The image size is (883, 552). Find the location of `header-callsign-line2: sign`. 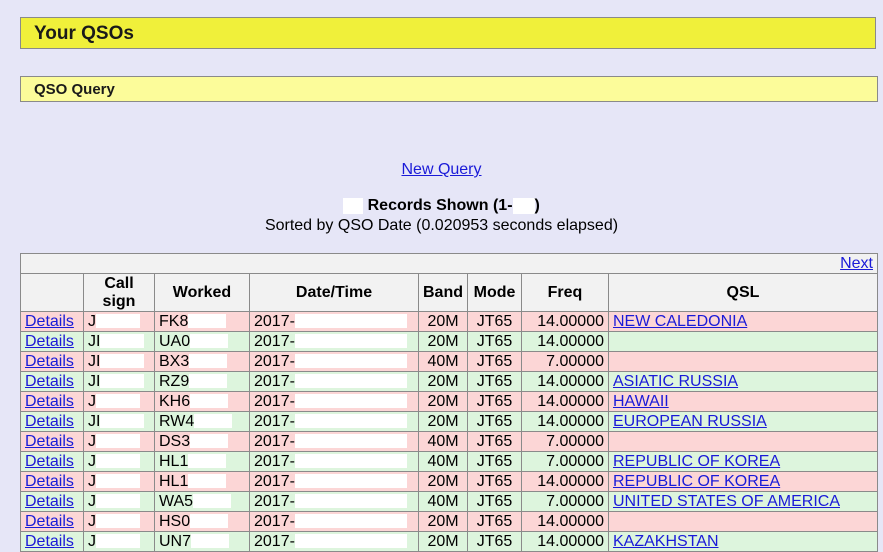

header-callsign-line2: sign is located at coordinates (119, 301).